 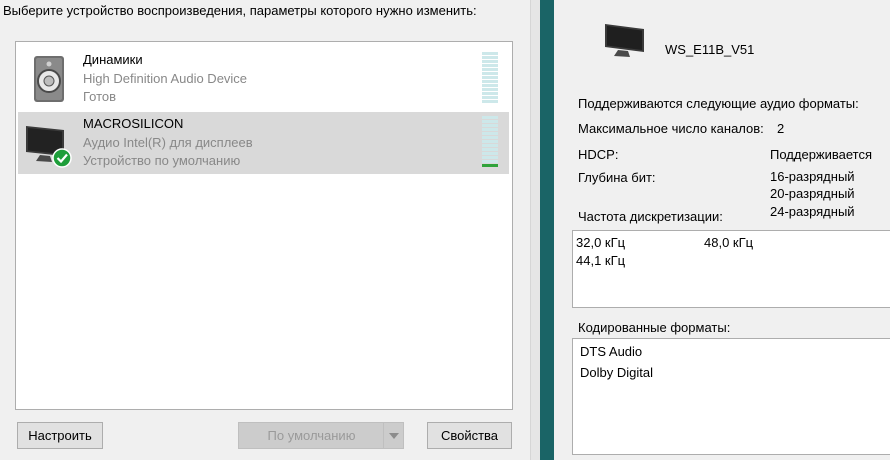 What do you see at coordinates (611, 351) in the screenshot?
I see `encoded-format-item: DTS Audio` at bounding box center [611, 351].